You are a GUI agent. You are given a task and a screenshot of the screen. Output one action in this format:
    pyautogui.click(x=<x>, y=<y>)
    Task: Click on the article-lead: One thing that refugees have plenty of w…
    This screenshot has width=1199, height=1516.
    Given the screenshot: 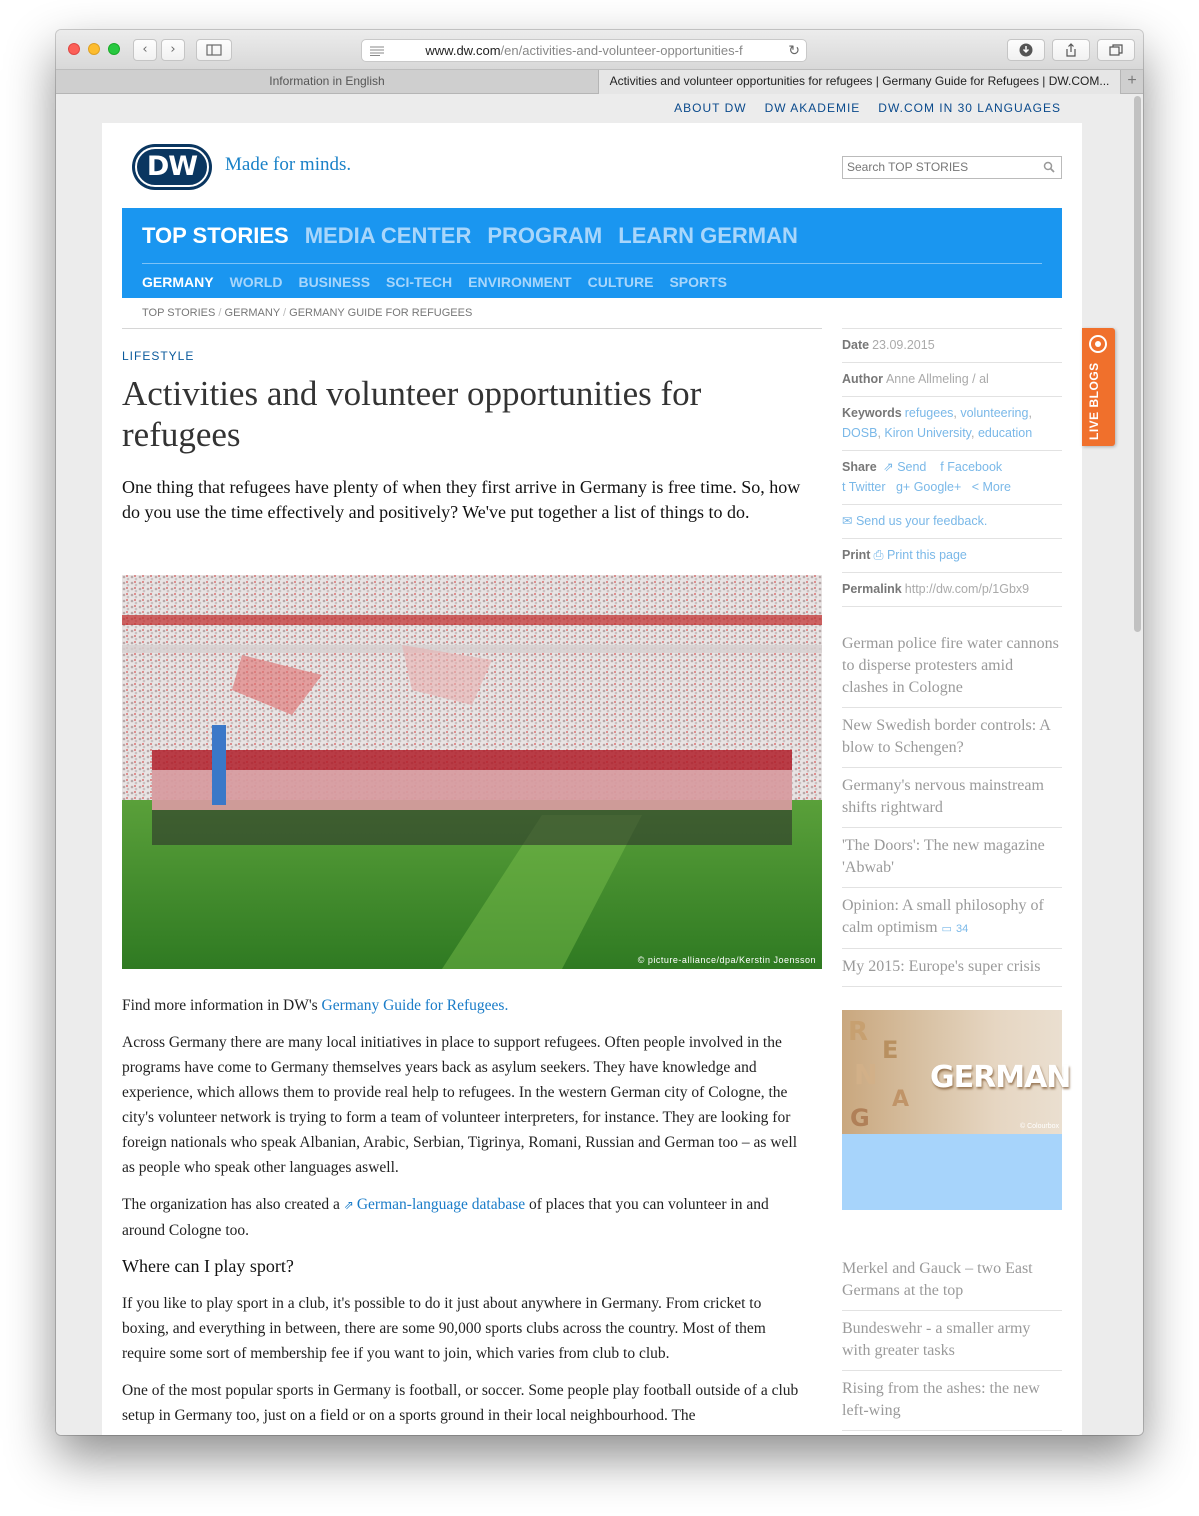 What is the action you would take?
    pyautogui.click(x=461, y=499)
    